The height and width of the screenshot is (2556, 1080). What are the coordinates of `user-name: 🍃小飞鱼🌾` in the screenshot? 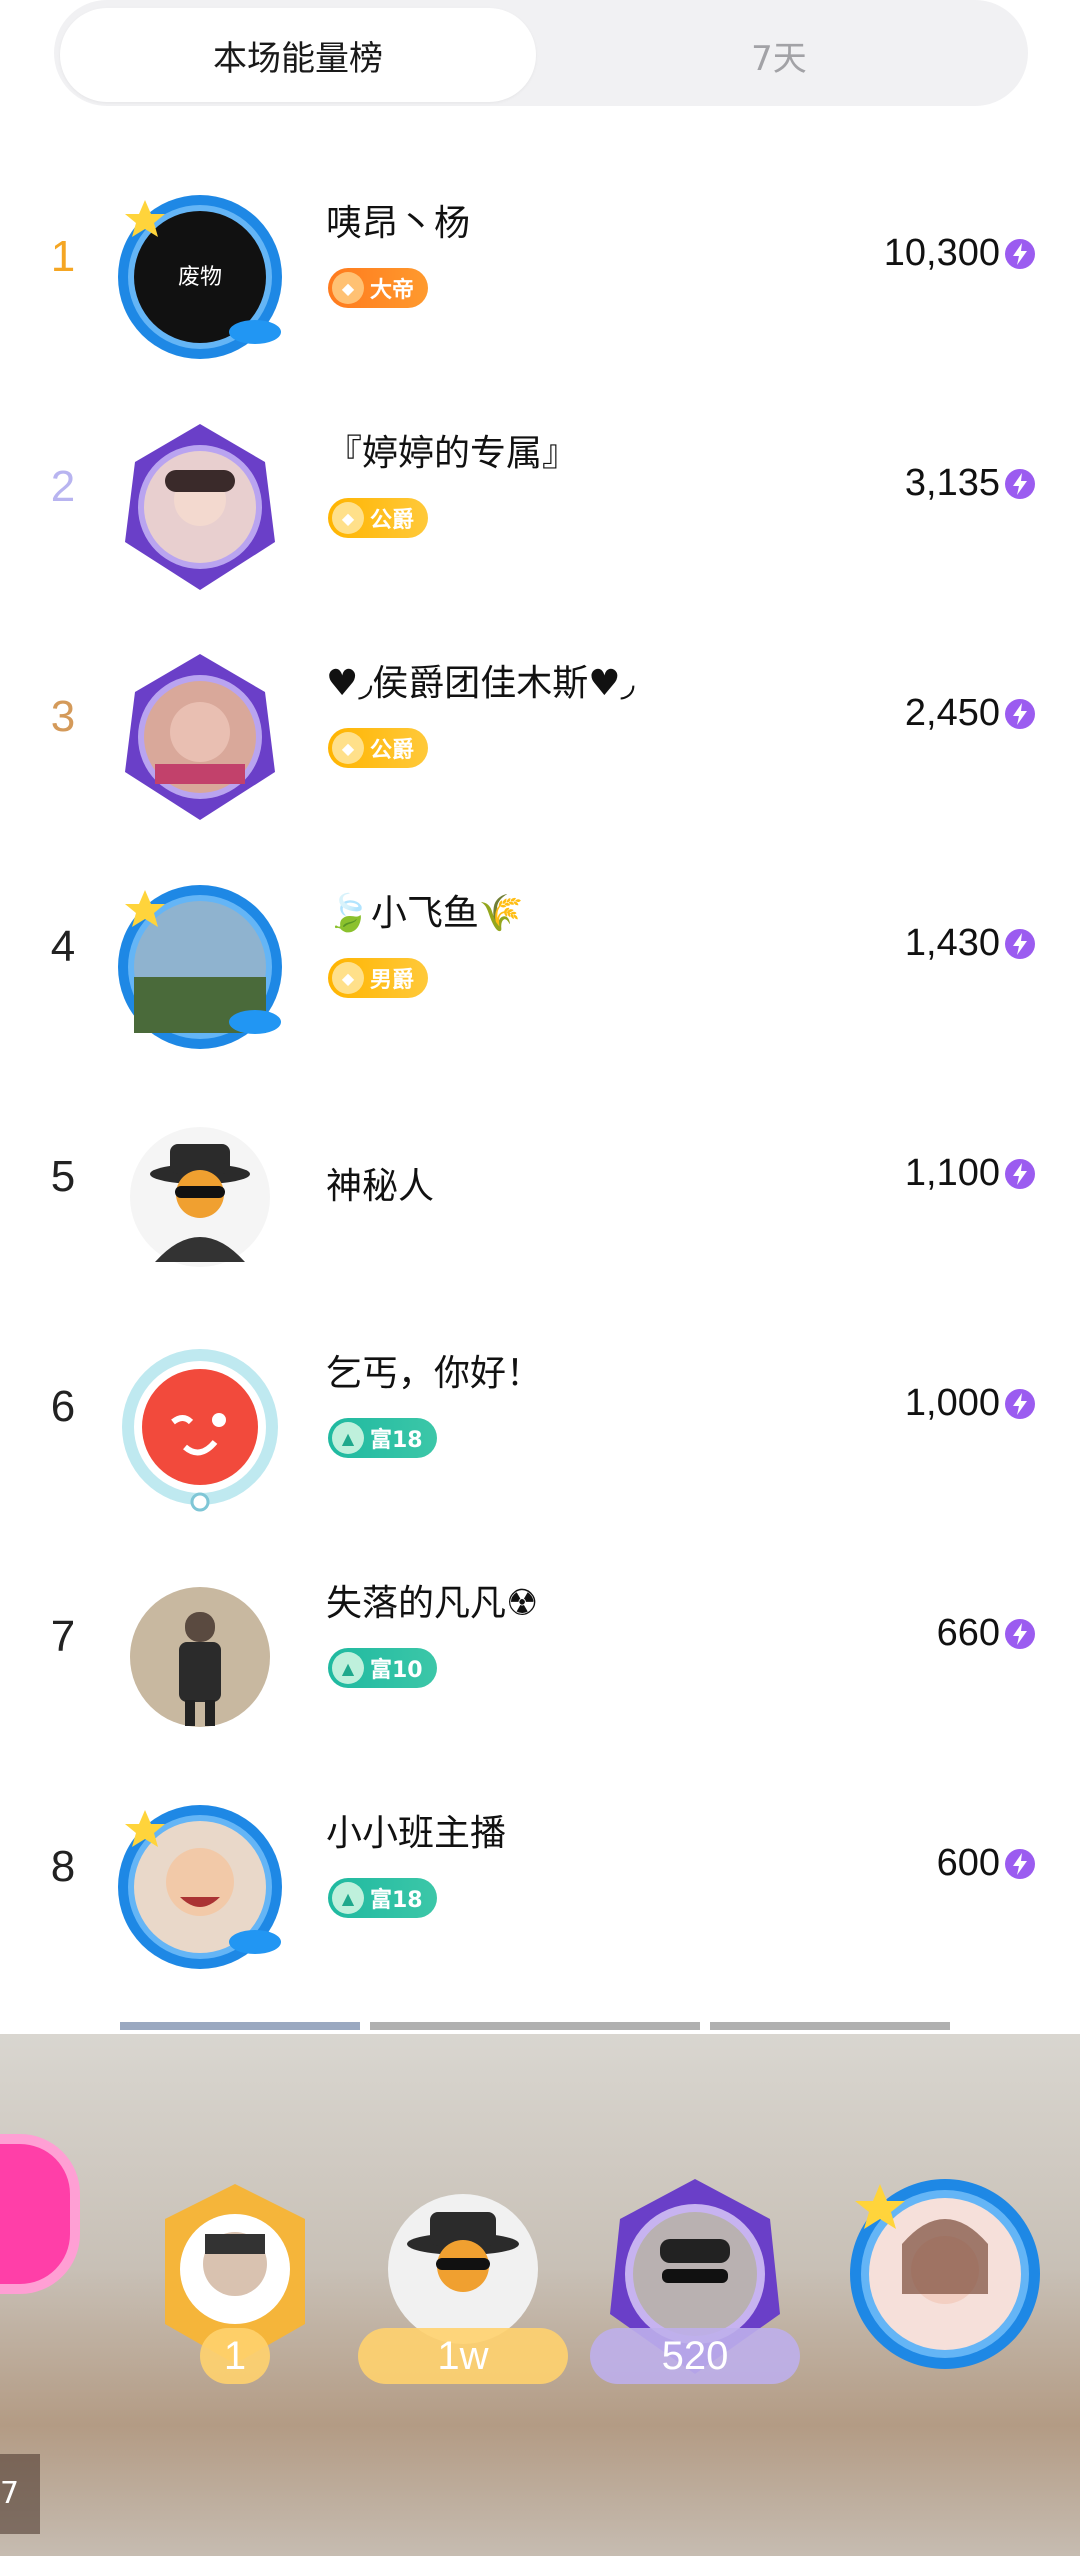 It's located at (425, 913).